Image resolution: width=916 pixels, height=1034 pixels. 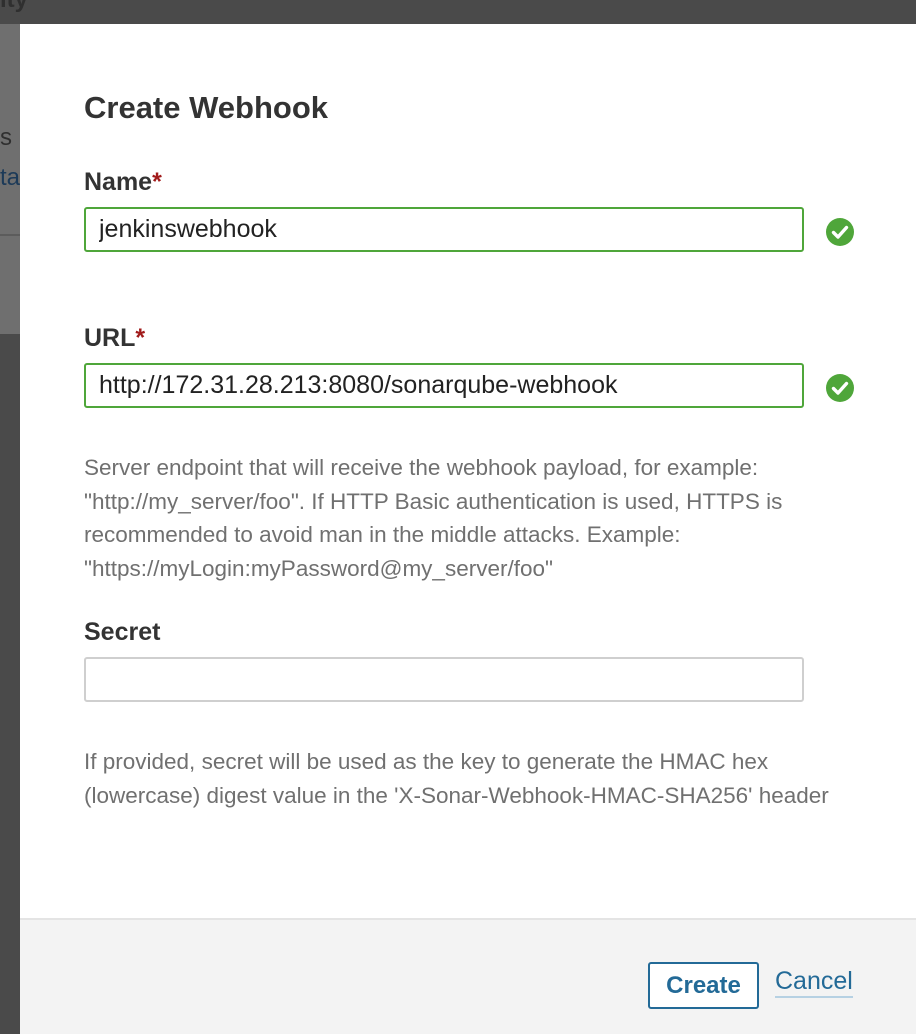 What do you see at coordinates (110, 338) in the screenshot?
I see `url-label-text: URL` at bounding box center [110, 338].